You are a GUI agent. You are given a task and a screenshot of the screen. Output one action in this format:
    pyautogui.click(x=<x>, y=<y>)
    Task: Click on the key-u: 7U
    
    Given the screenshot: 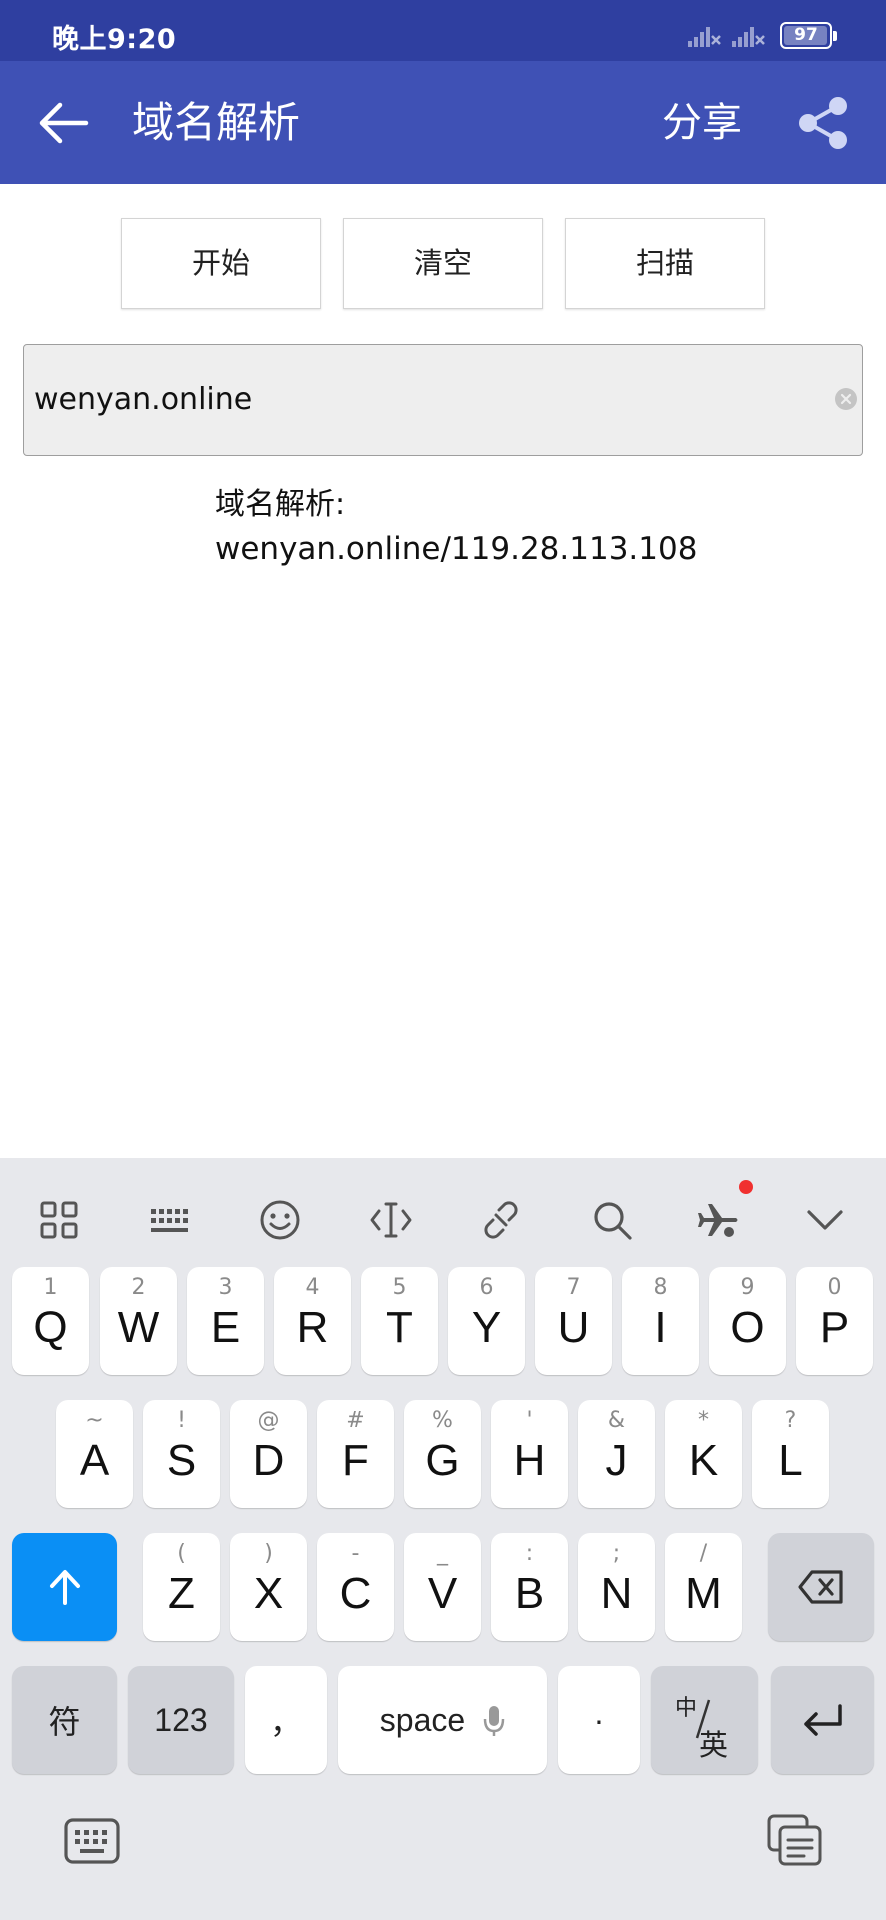 What is the action you would take?
    pyautogui.click(x=573, y=1321)
    